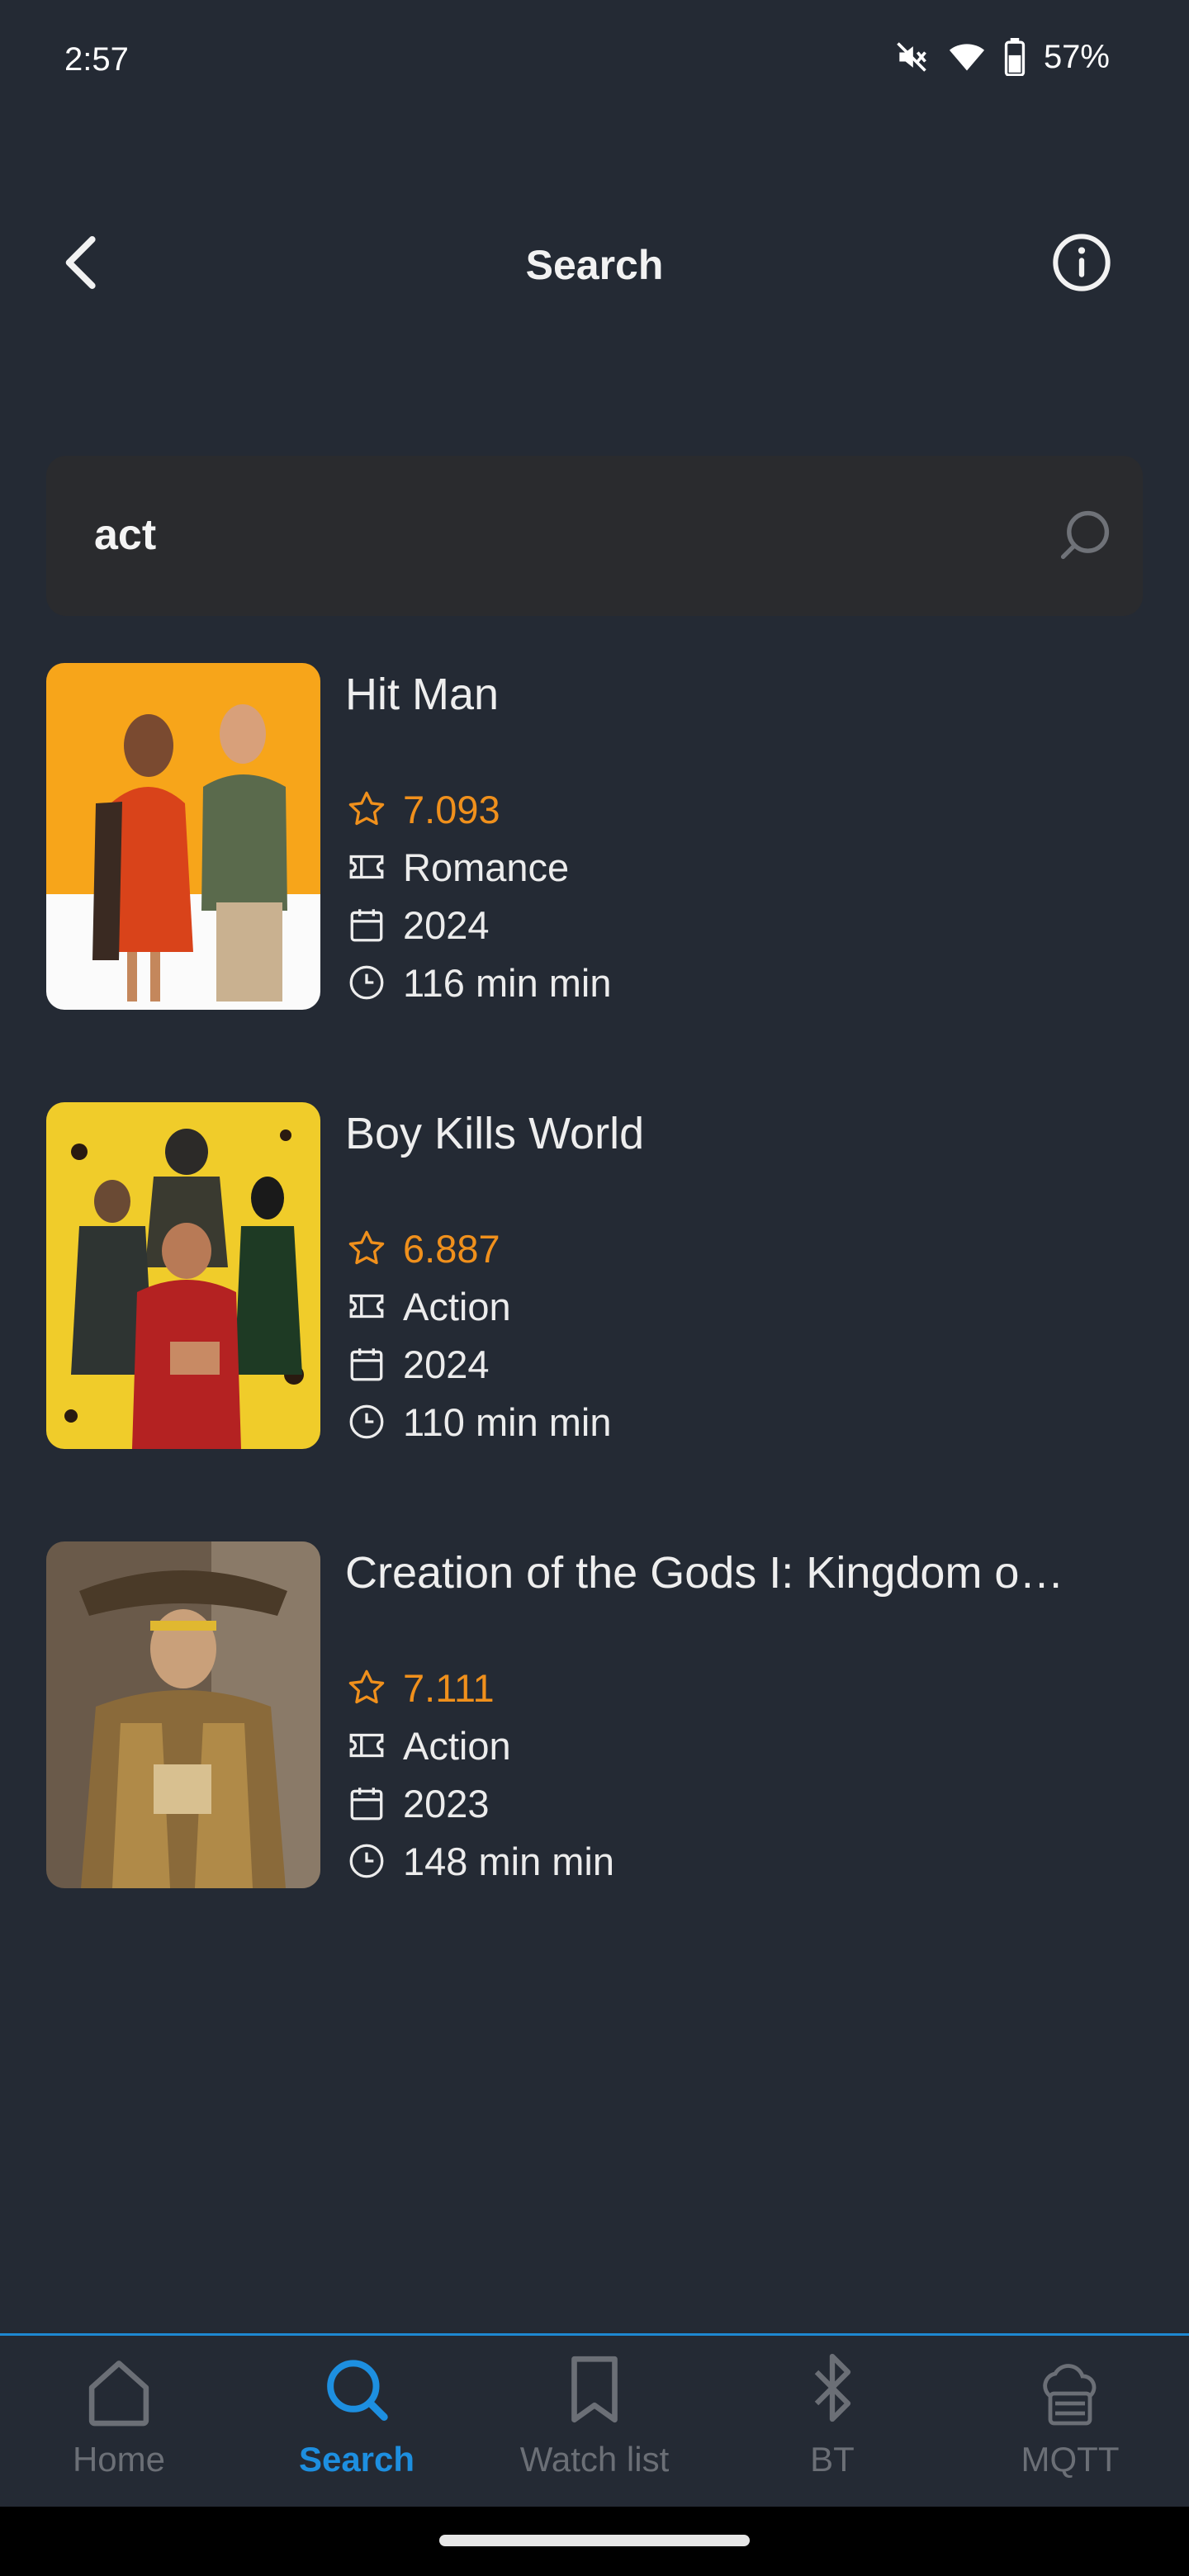  Describe the element at coordinates (744, 1422) in the screenshot. I see `runtime-row: 110 min min` at that location.